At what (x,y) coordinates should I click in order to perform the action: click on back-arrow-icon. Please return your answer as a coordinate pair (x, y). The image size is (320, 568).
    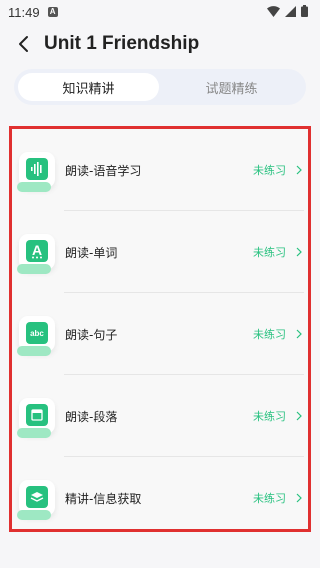
    Looking at the image, I should click on (23, 44).